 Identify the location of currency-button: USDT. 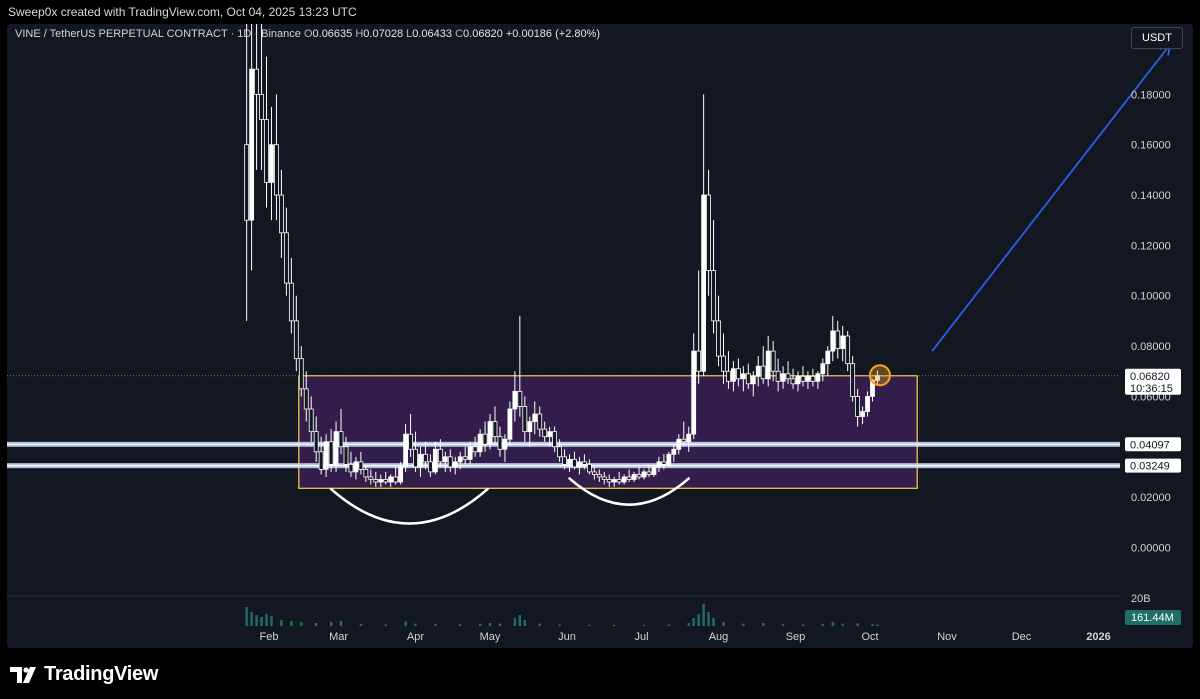
(1157, 38).